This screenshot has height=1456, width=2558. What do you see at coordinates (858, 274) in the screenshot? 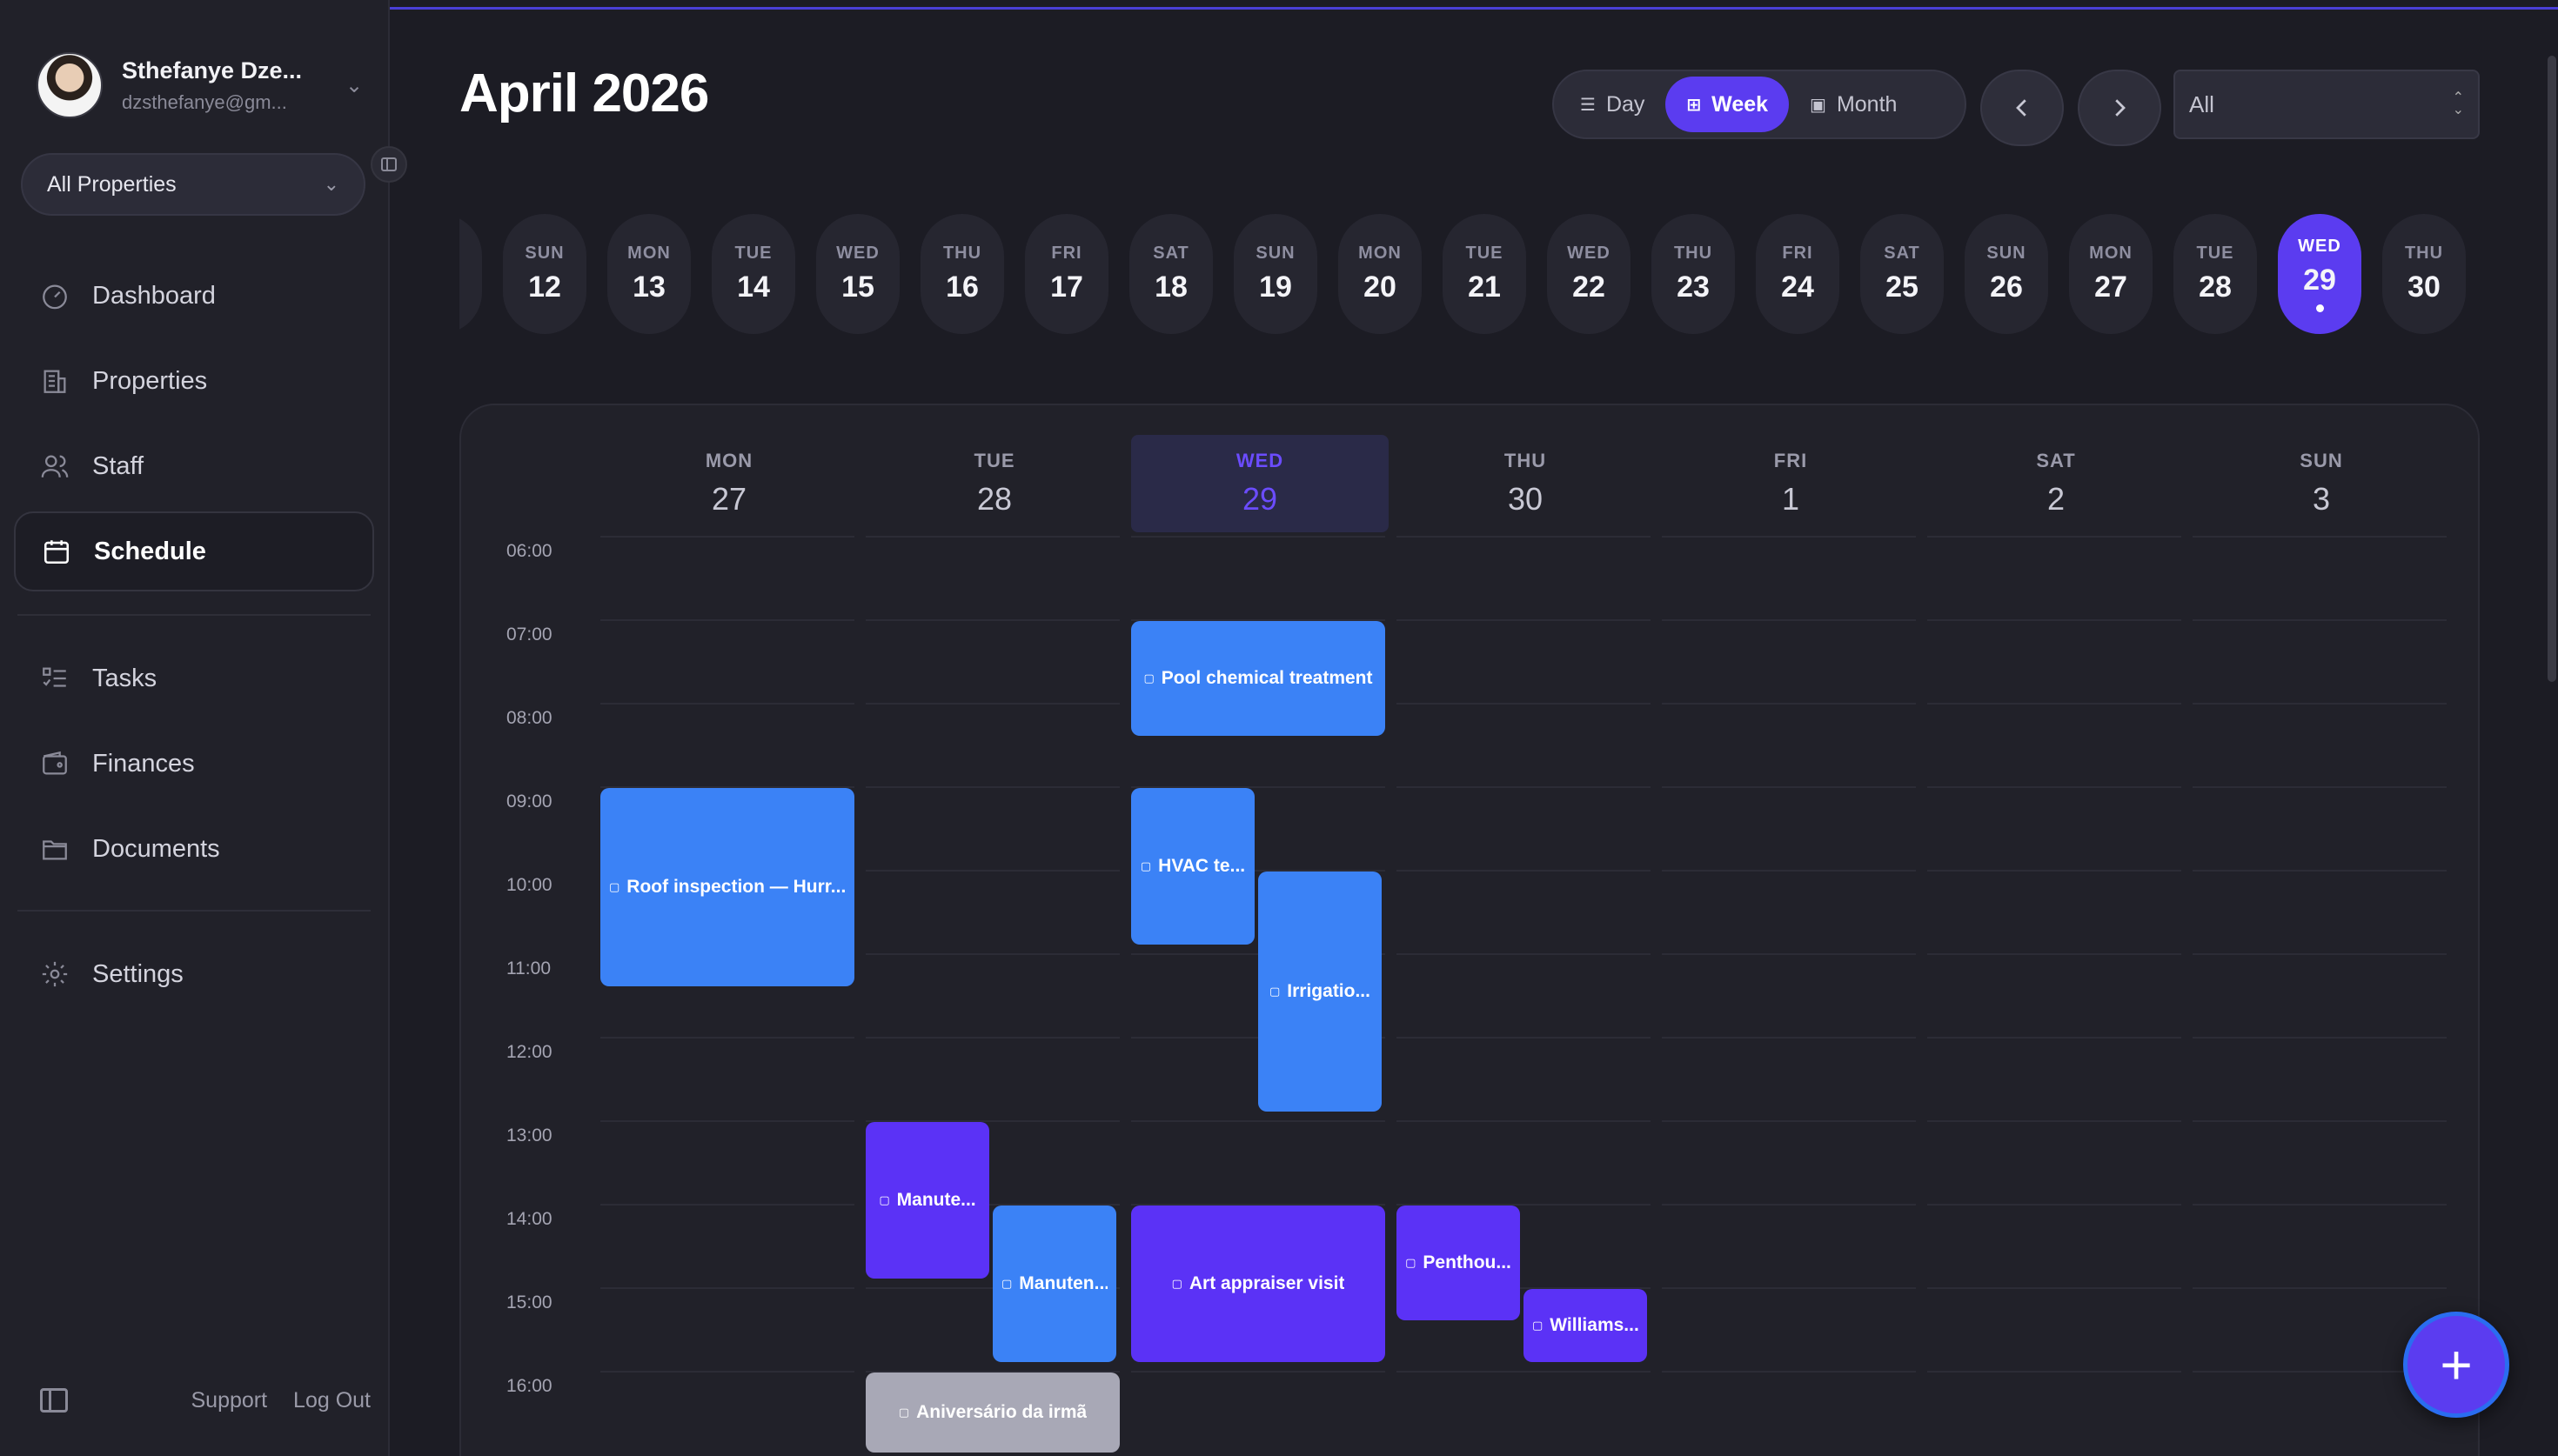
I see `date-pill: WED 15` at bounding box center [858, 274].